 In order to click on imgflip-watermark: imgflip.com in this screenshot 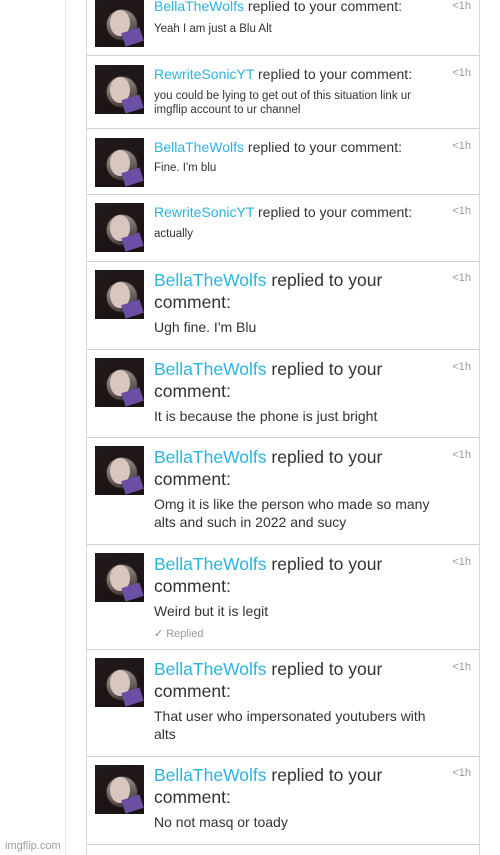, I will do `click(33, 846)`.